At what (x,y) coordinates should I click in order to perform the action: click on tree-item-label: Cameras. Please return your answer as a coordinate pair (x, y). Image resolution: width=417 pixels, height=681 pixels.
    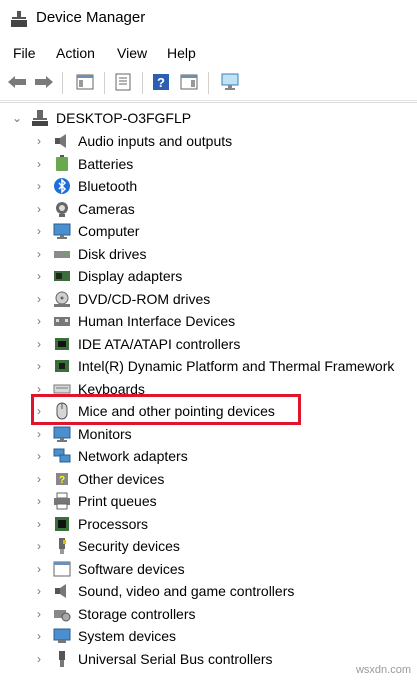
    Looking at the image, I should click on (106, 208).